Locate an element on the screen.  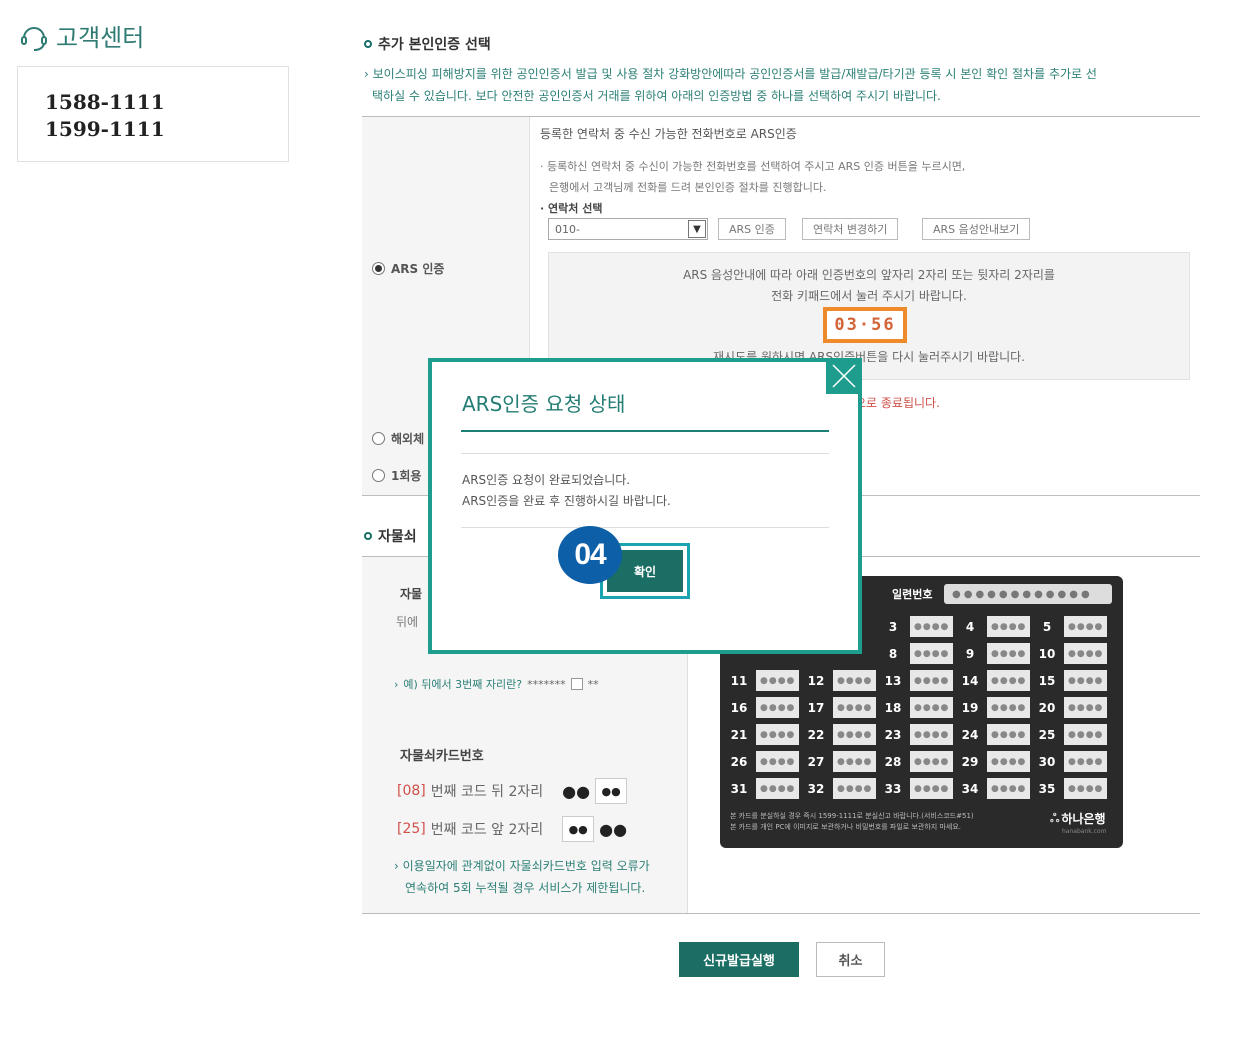
contact-select: 010- ▼ is located at coordinates (628, 229).